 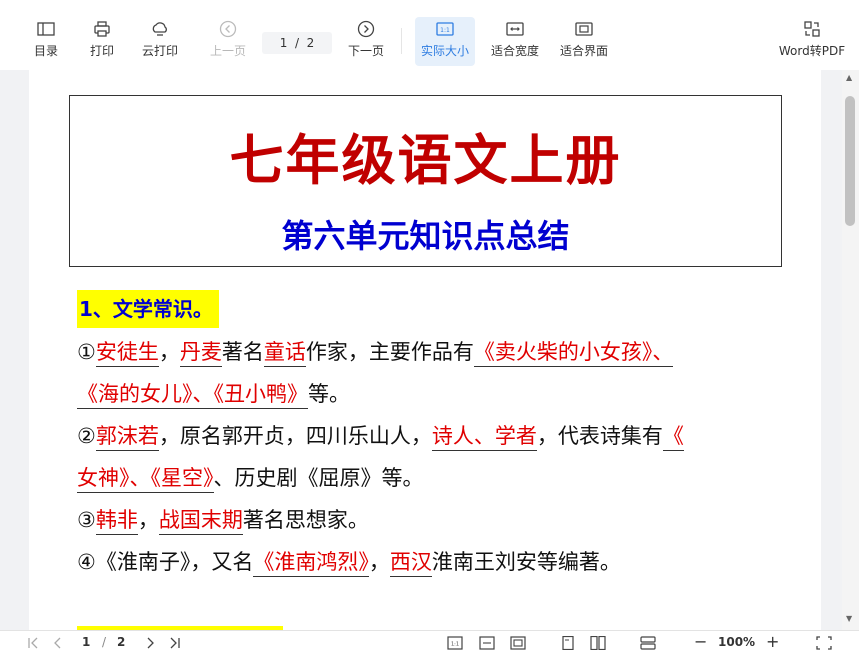 I want to click on text-run: 著名, so click(x=242, y=352).